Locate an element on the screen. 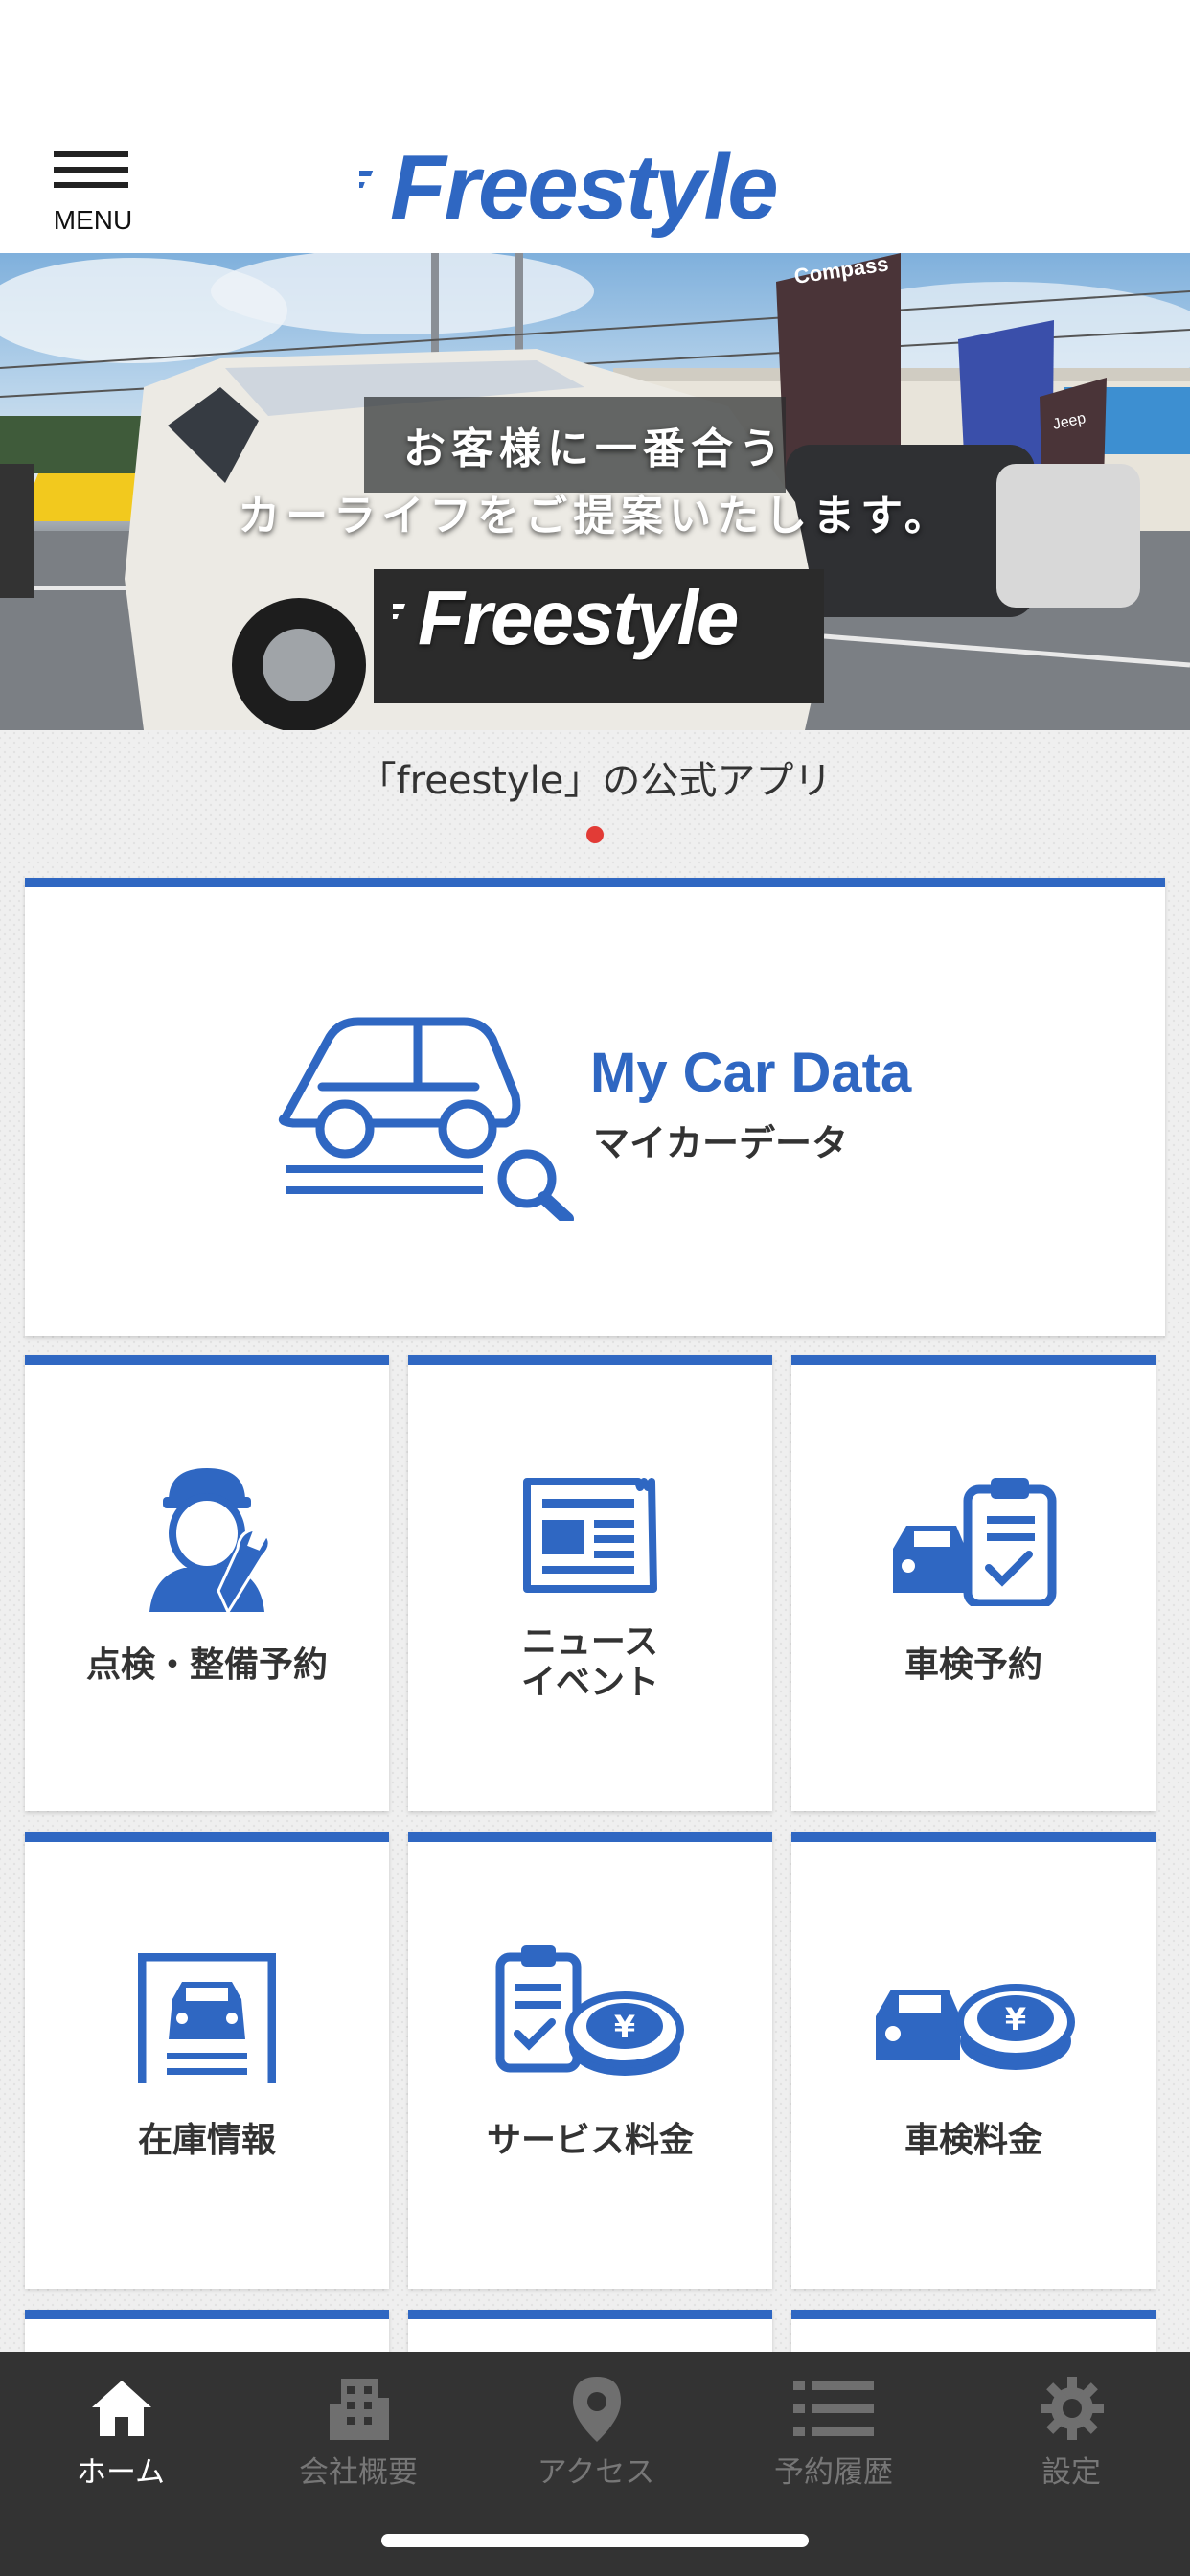 This screenshot has height=2576, width=1190. freestyle-logo: Freestyle is located at coordinates (594, 187).